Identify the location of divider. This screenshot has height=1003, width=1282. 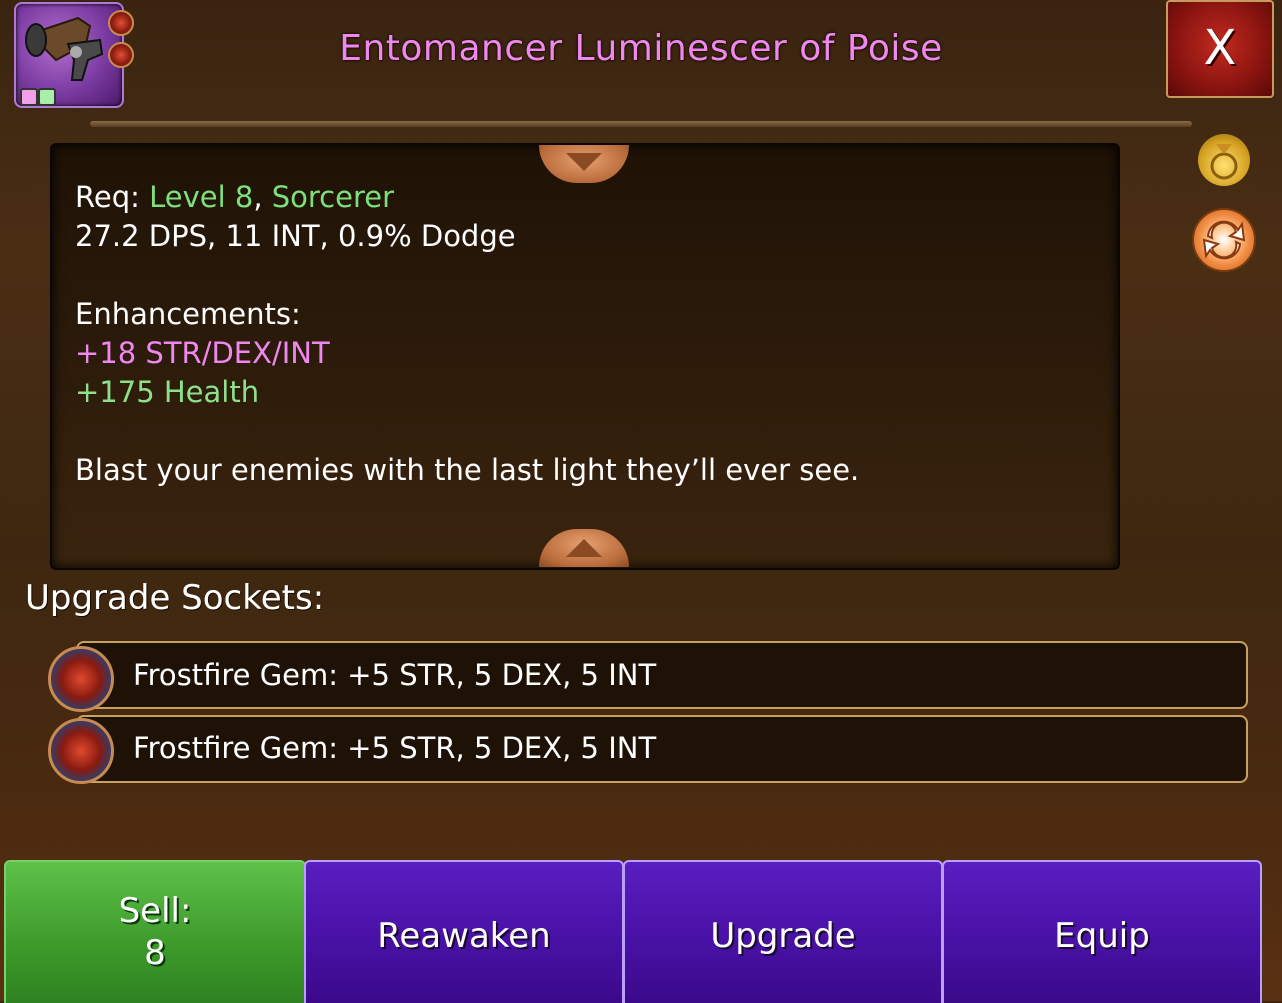
(641, 124).